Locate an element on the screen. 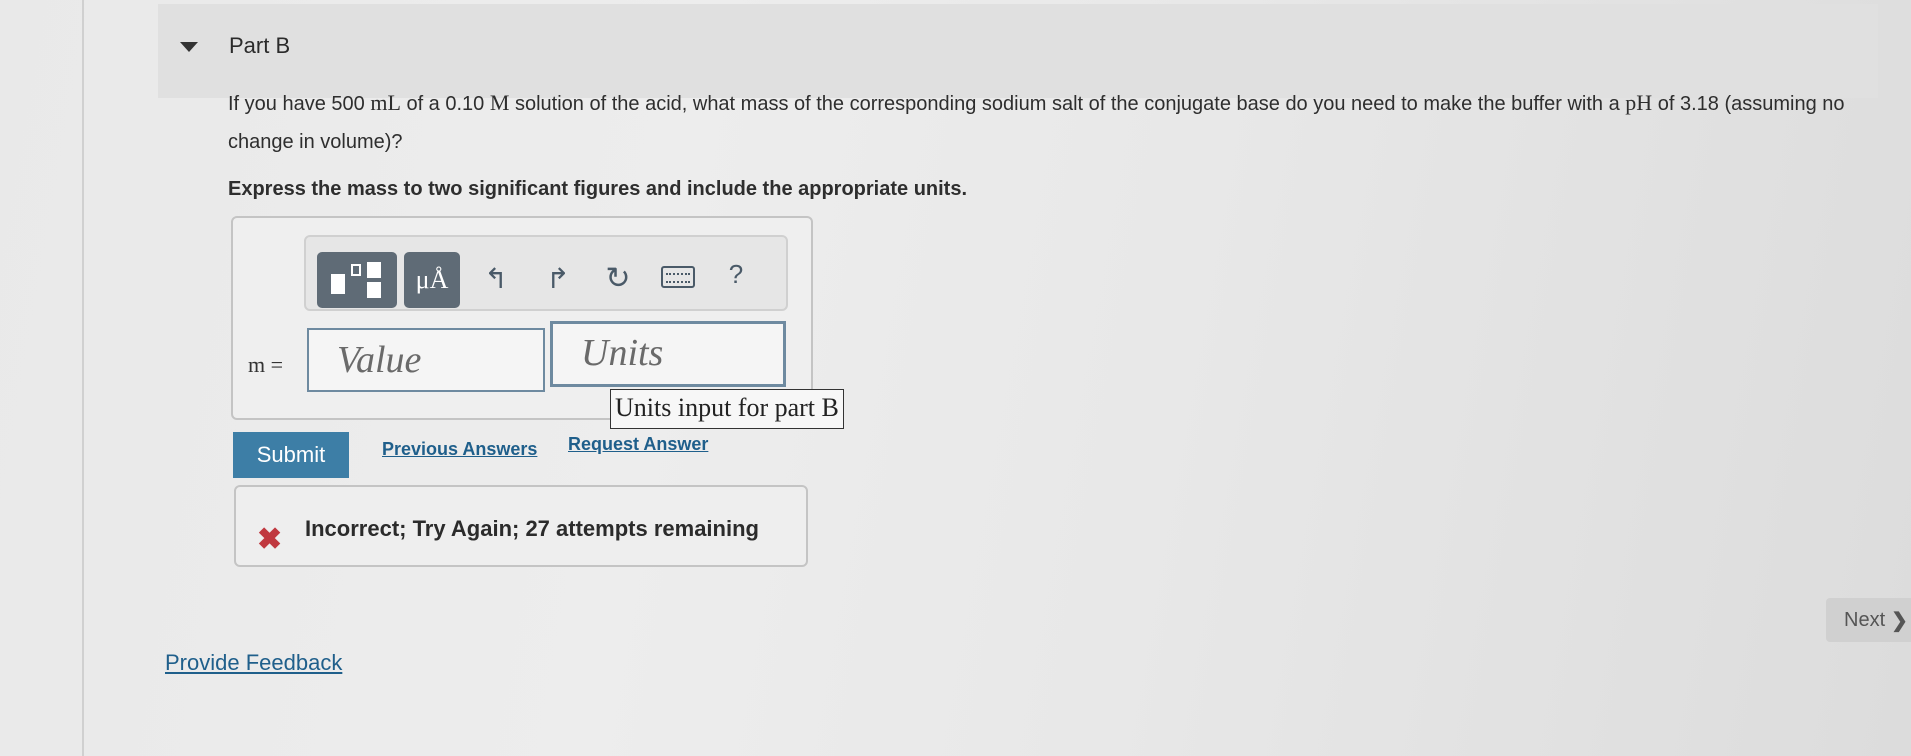 The width and height of the screenshot is (1911, 756). keyboard-button is located at coordinates (678, 277).